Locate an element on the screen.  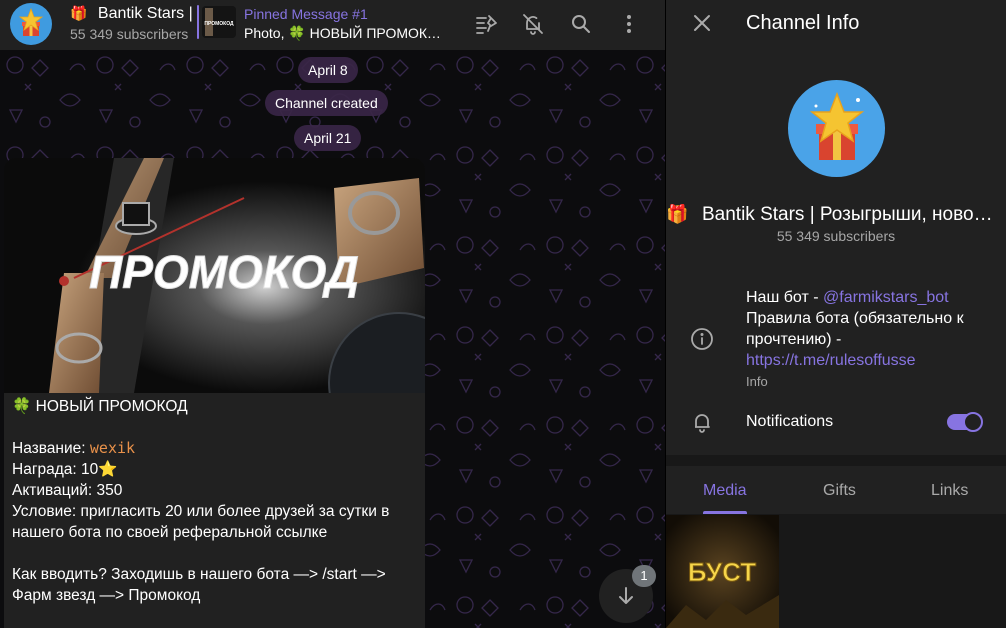
toggle-knob is located at coordinates (973, 422).